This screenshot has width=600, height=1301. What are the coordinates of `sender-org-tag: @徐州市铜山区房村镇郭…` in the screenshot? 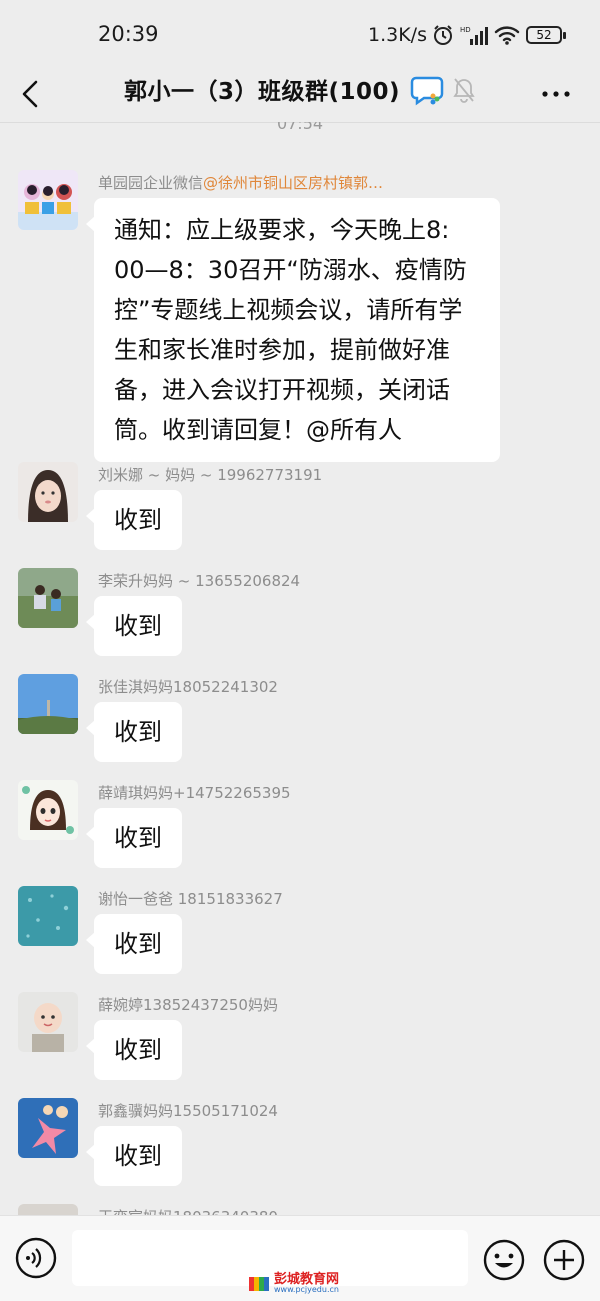 It's located at (293, 183).